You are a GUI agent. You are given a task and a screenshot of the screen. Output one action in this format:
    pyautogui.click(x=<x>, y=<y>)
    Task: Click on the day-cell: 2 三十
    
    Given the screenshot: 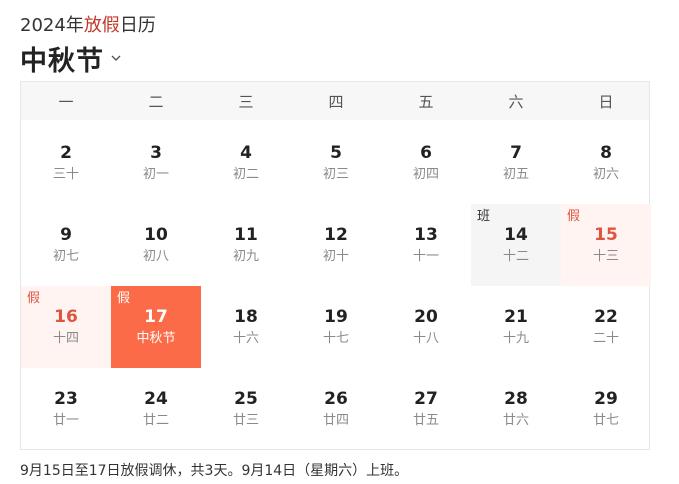 What is the action you would take?
    pyautogui.click(x=66, y=163)
    